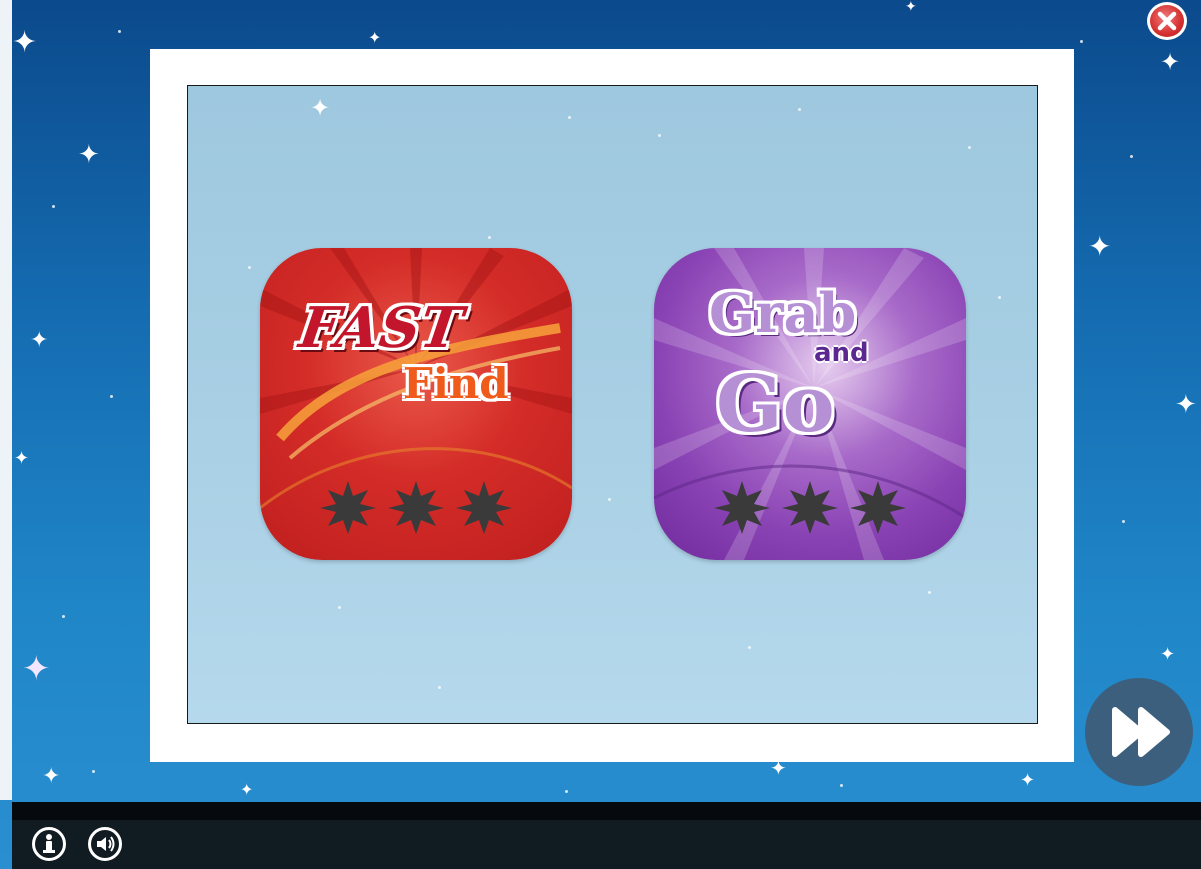 This screenshot has height=869, width=1201. What do you see at coordinates (456, 383) in the screenshot?
I see `find-title: Find` at bounding box center [456, 383].